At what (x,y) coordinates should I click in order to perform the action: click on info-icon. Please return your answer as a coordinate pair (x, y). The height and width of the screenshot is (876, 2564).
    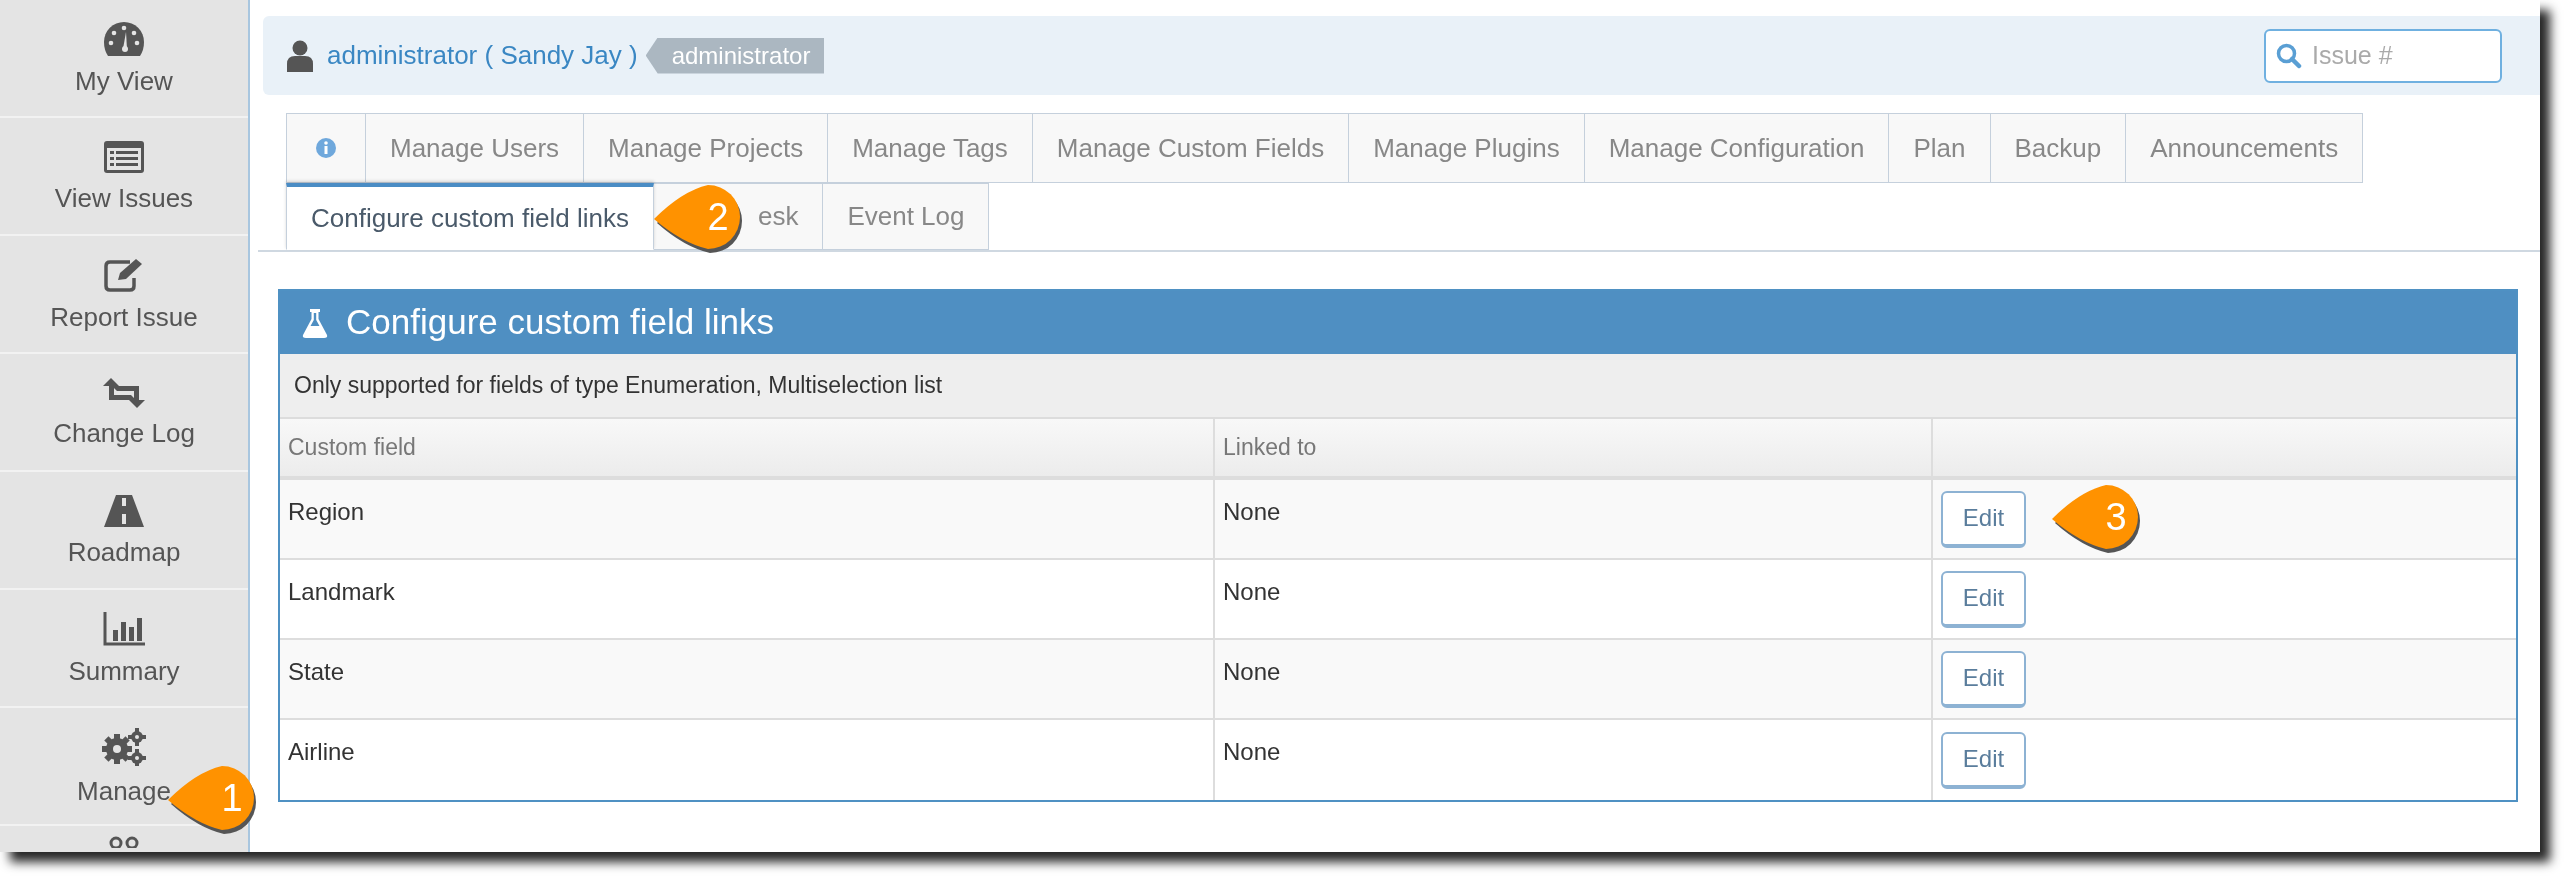
    Looking at the image, I should click on (326, 148).